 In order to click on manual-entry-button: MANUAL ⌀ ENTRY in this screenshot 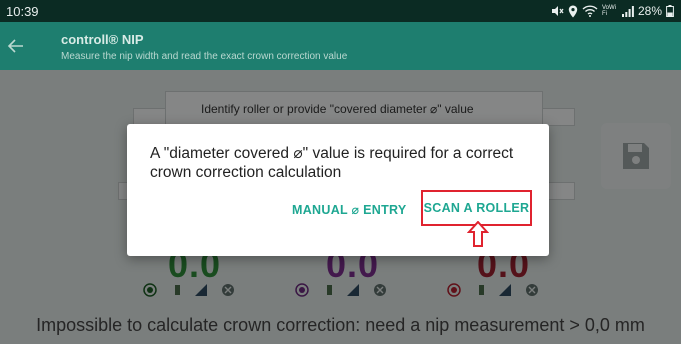, I will do `click(349, 209)`.